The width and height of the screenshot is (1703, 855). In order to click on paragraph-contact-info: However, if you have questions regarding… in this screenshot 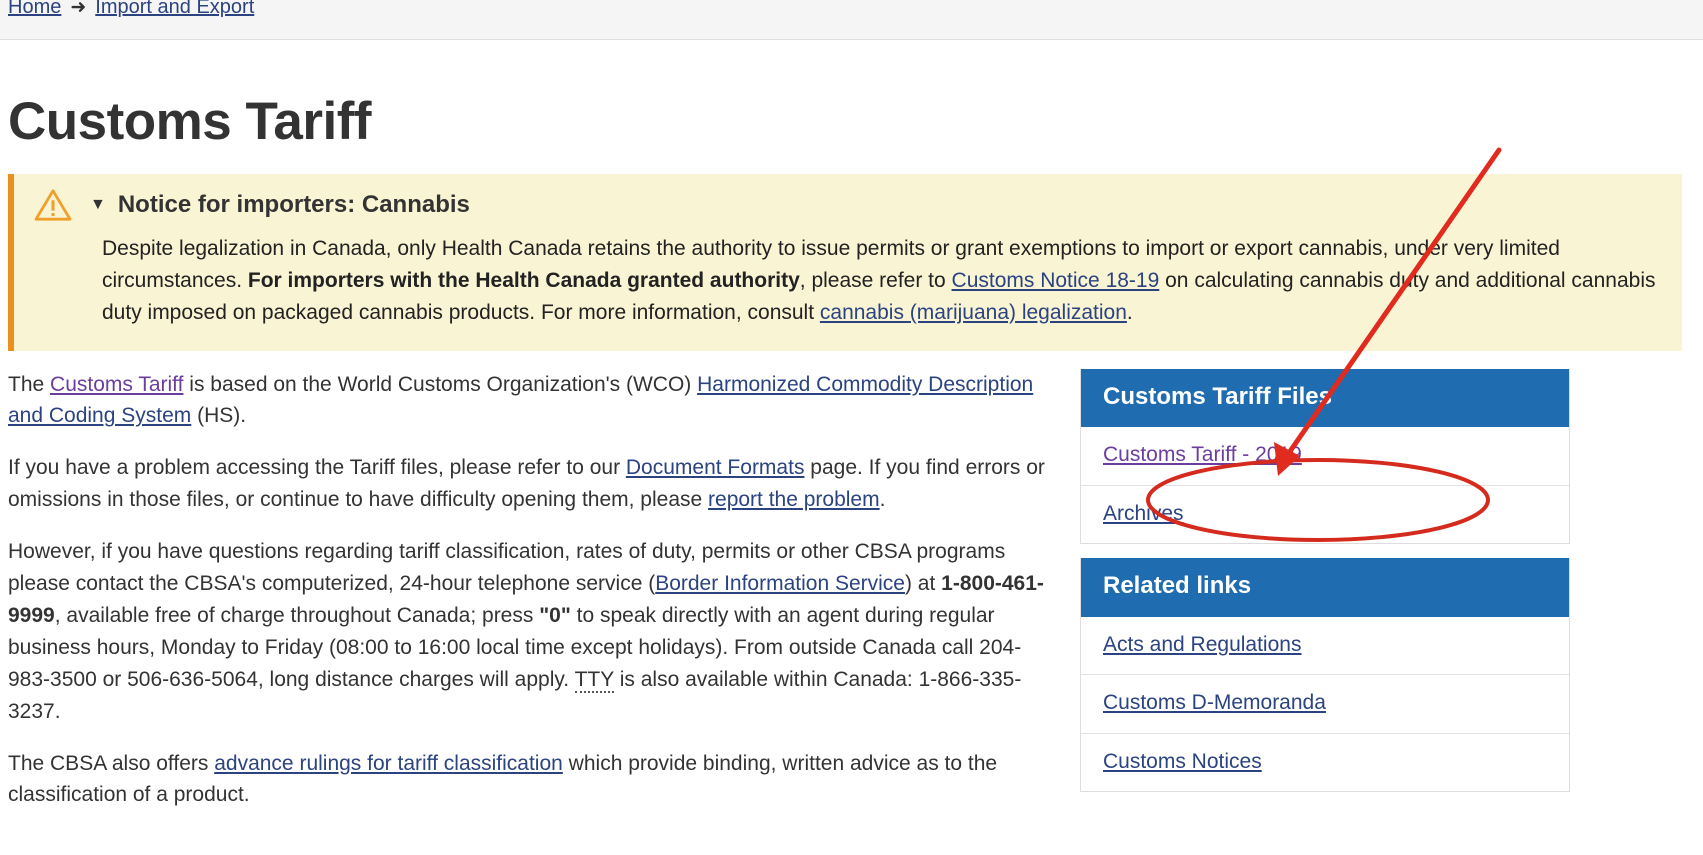, I will do `click(533, 631)`.